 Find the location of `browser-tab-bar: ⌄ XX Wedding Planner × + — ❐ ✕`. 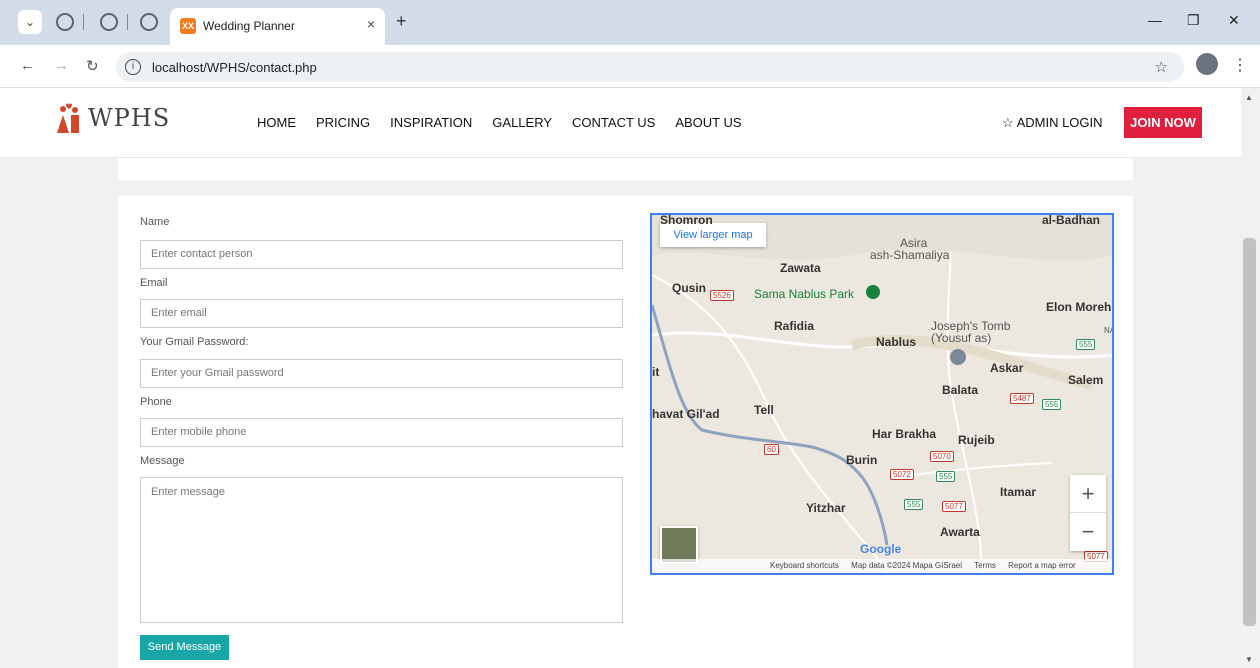

browser-tab-bar: ⌄ XX Wedding Planner × + — ❐ ✕ is located at coordinates (630, 22).